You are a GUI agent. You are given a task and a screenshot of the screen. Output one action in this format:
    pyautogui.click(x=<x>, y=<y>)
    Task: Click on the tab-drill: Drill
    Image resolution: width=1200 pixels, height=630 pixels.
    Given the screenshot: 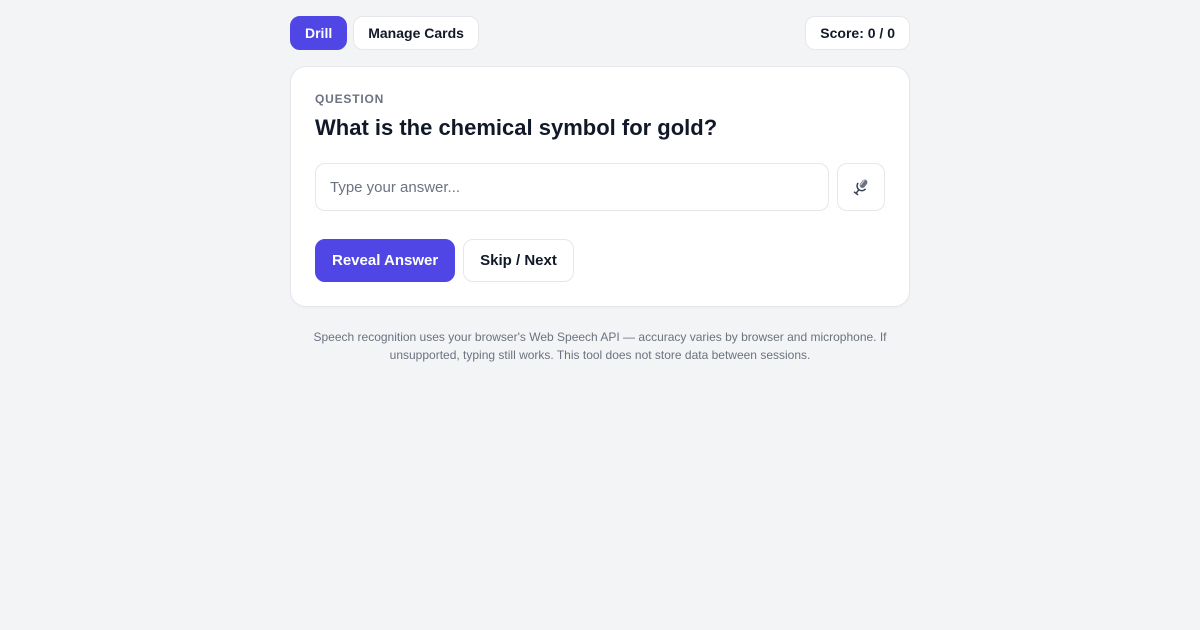 What is the action you would take?
    pyautogui.click(x=319, y=33)
    